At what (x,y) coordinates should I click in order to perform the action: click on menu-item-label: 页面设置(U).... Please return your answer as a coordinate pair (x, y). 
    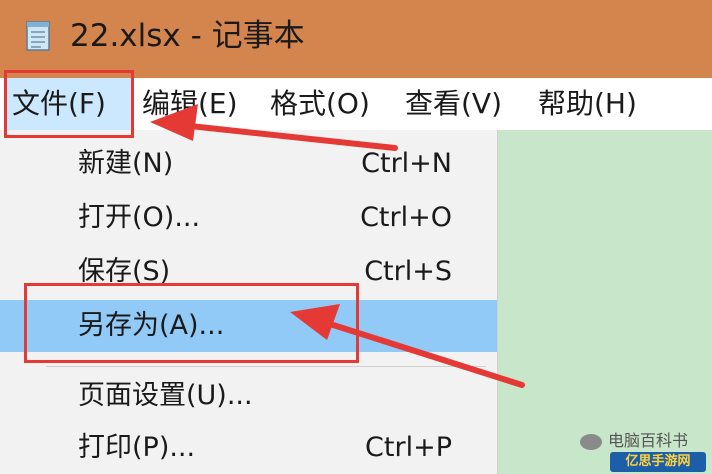
    Looking at the image, I should click on (165, 395).